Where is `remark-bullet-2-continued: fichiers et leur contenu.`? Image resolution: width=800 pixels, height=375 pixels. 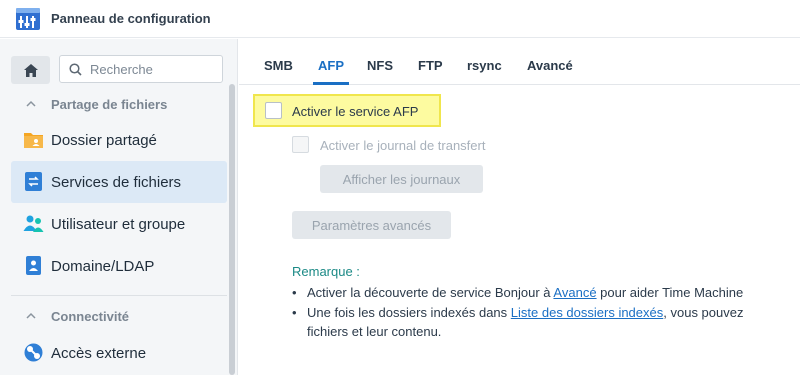 remark-bullet-2-continued: fichiers et leur contenu. is located at coordinates (374, 331).